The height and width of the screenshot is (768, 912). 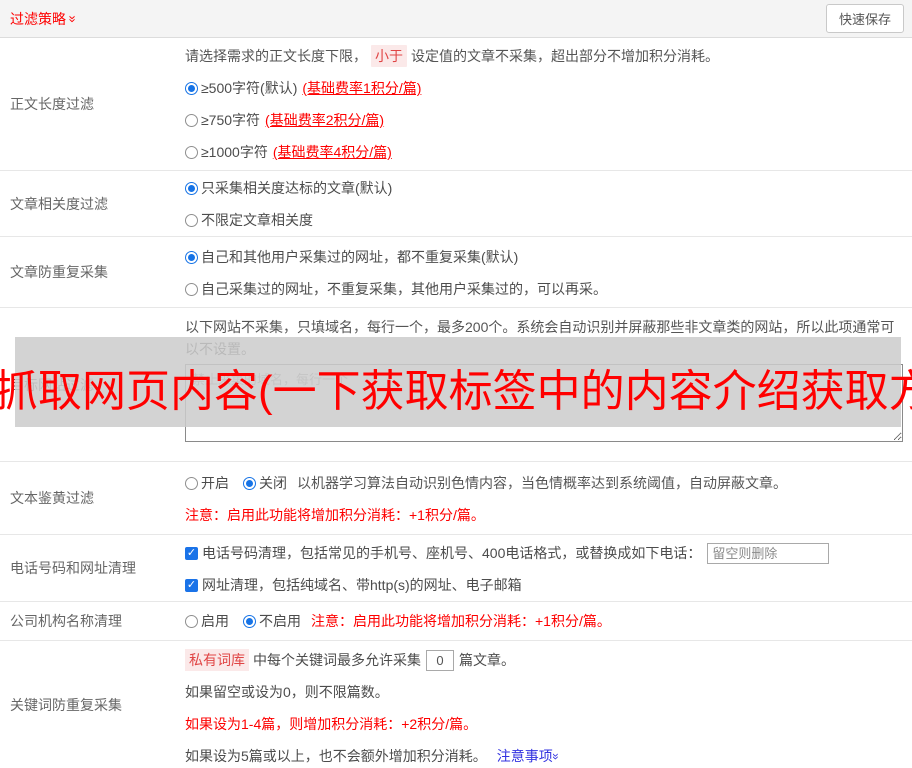 What do you see at coordinates (544, 220) in the screenshot?
I see `relevance-option-any: 不限定文章相关度` at bounding box center [544, 220].